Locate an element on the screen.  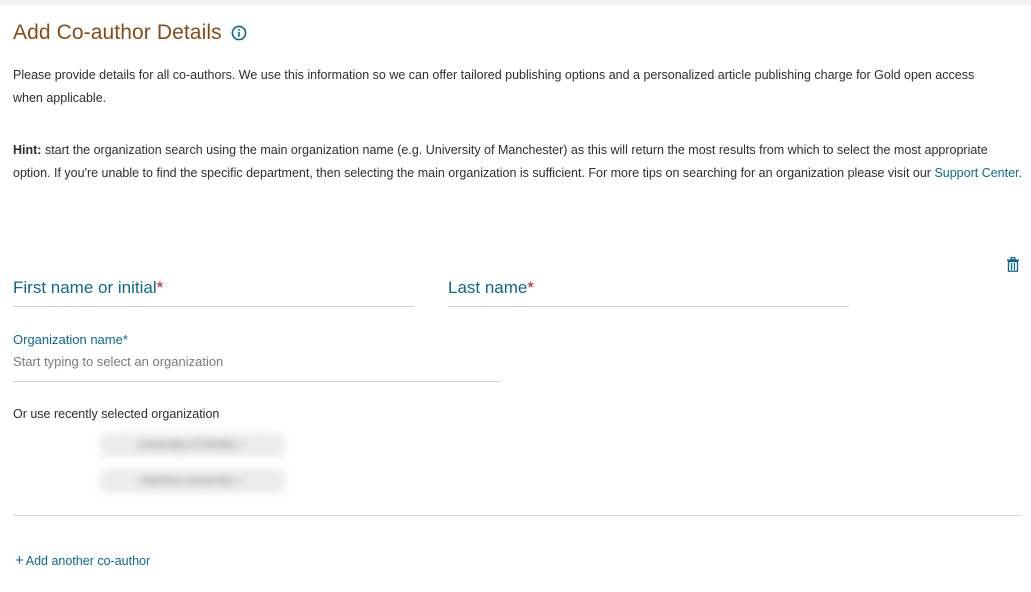
last-name-label: Last name is located at coordinates (488, 287).